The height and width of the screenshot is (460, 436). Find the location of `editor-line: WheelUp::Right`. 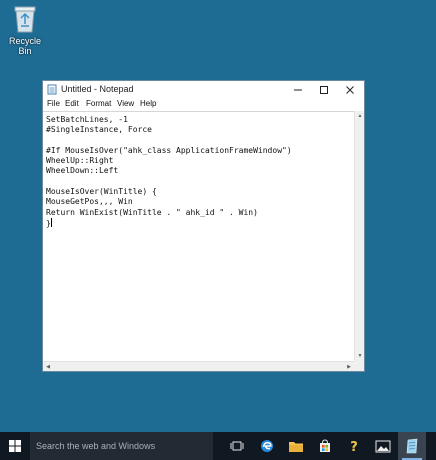

editor-line: WheelUp::Right is located at coordinates (80, 161).